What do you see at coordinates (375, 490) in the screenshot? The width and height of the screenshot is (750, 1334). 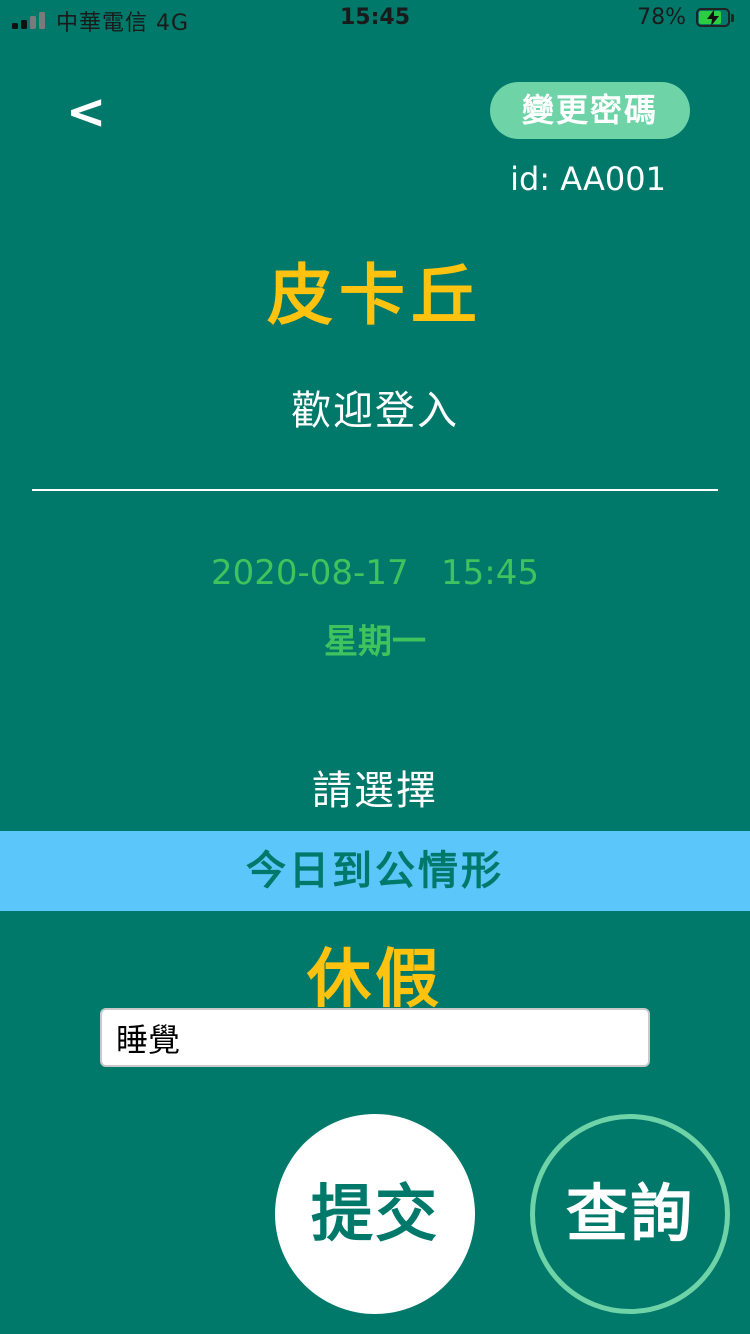 I see `divider` at bounding box center [375, 490].